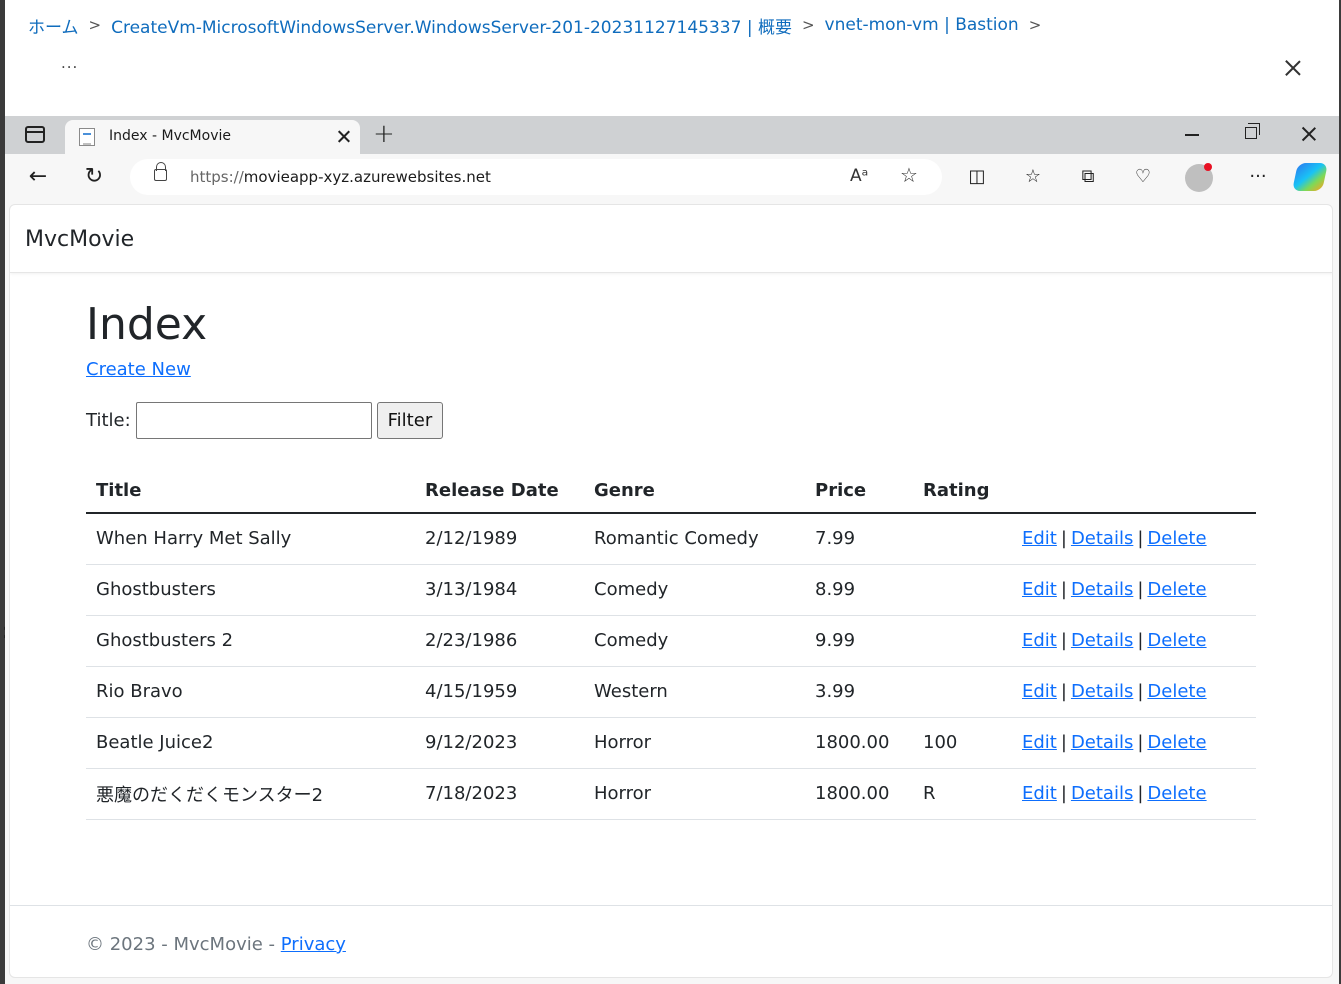 Image resolution: width=1341 pixels, height=984 pixels. What do you see at coordinates (499, 590) in the screenshot?
I see `release-date-cell: 3/13/1984` at bounding box center [499, 590].